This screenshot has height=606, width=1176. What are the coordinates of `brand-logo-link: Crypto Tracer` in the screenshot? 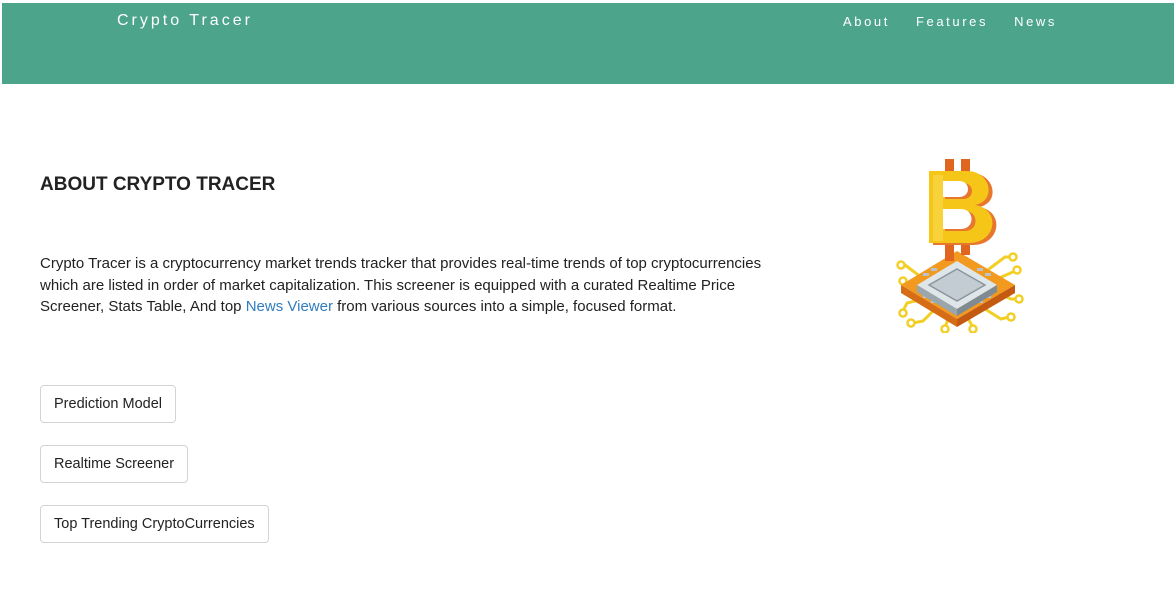 It's located at (185, 21).